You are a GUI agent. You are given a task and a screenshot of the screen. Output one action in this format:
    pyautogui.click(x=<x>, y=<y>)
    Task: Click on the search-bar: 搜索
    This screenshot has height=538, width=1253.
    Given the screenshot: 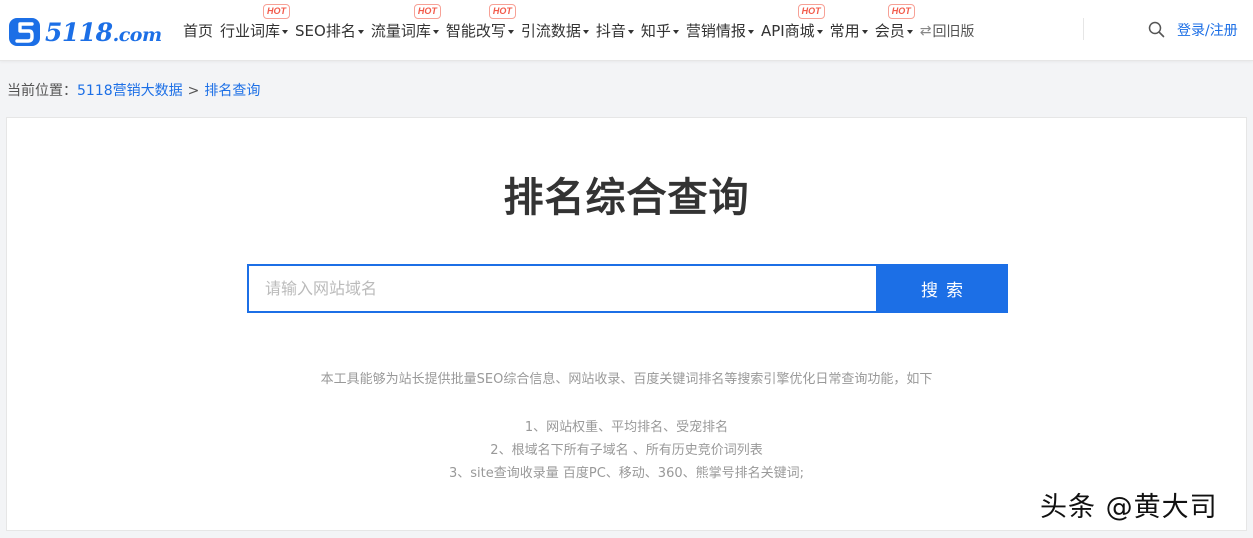 What is the action you would take?
    pyautogui.click(x=627, y=288)
    